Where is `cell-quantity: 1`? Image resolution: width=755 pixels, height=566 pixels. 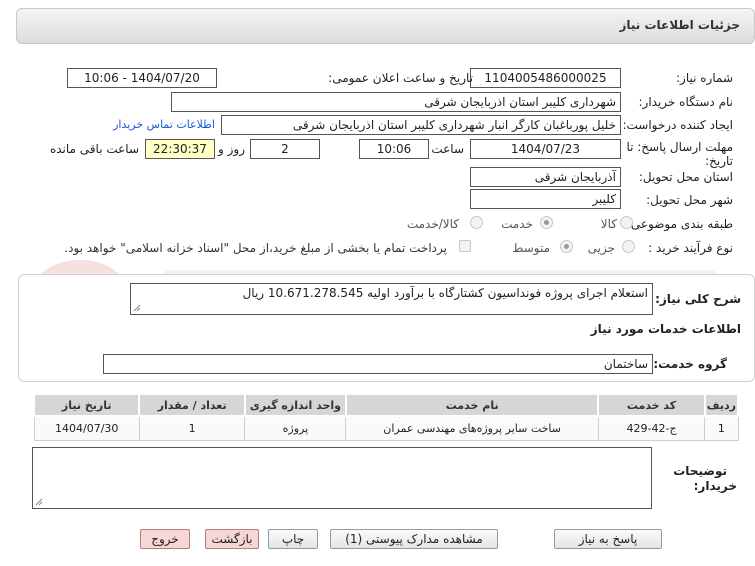 cell-quantity: 1 is located at coordinates (192, 428).